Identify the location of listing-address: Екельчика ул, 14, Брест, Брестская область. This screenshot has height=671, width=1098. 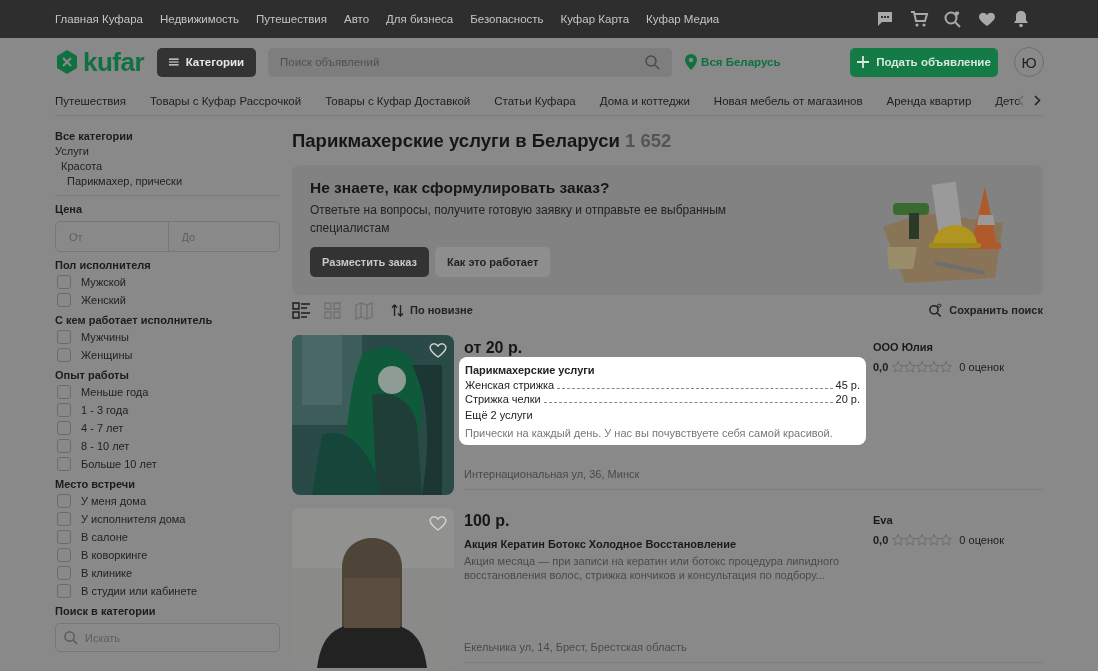
(576, 647).